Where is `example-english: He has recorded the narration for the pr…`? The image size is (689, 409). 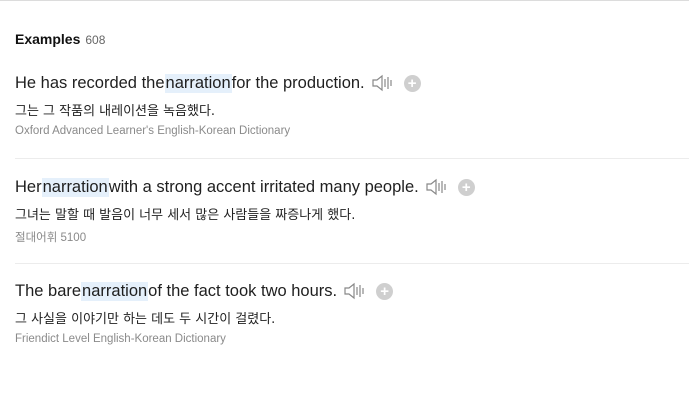
example-english: He has recorded the narration for the pr… is located at coordinates (352, 83).